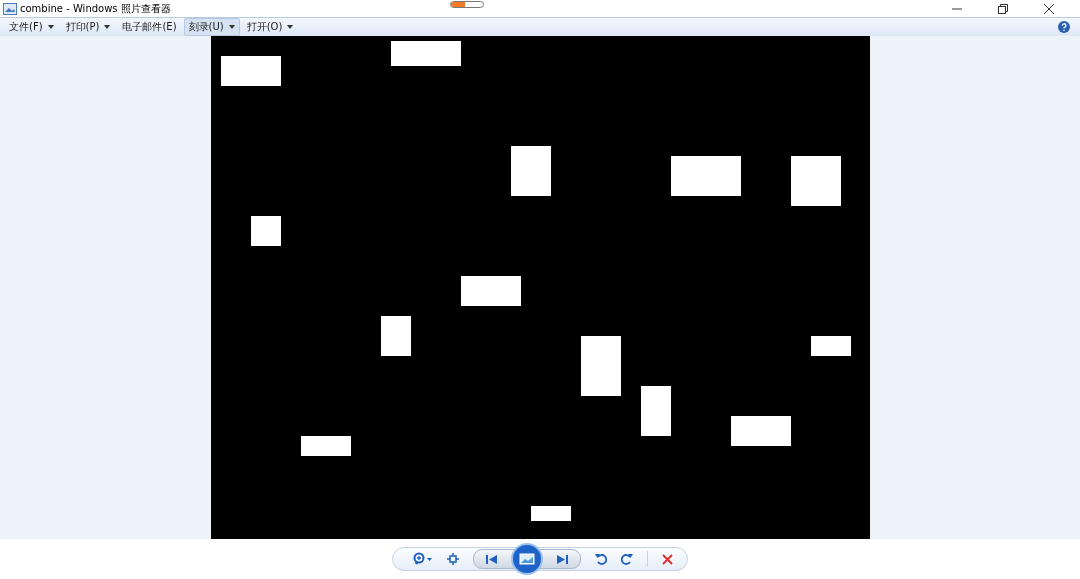 Image resolution: width=1080 pixels, height=579 pixels. What do you see at coordinates (667, 559) in the screenshot?
I see `delete-icon` at bounding box center [667, 559].